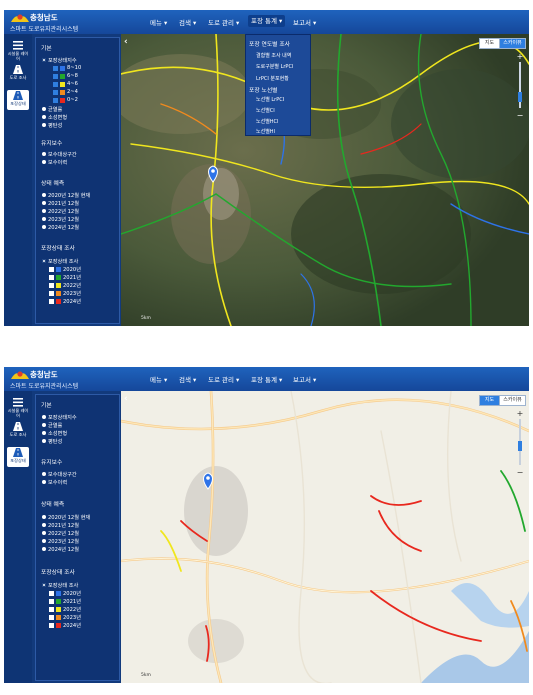 The image size is (533, 695). I want to click on year-label: 2020년, so click(72, 270).